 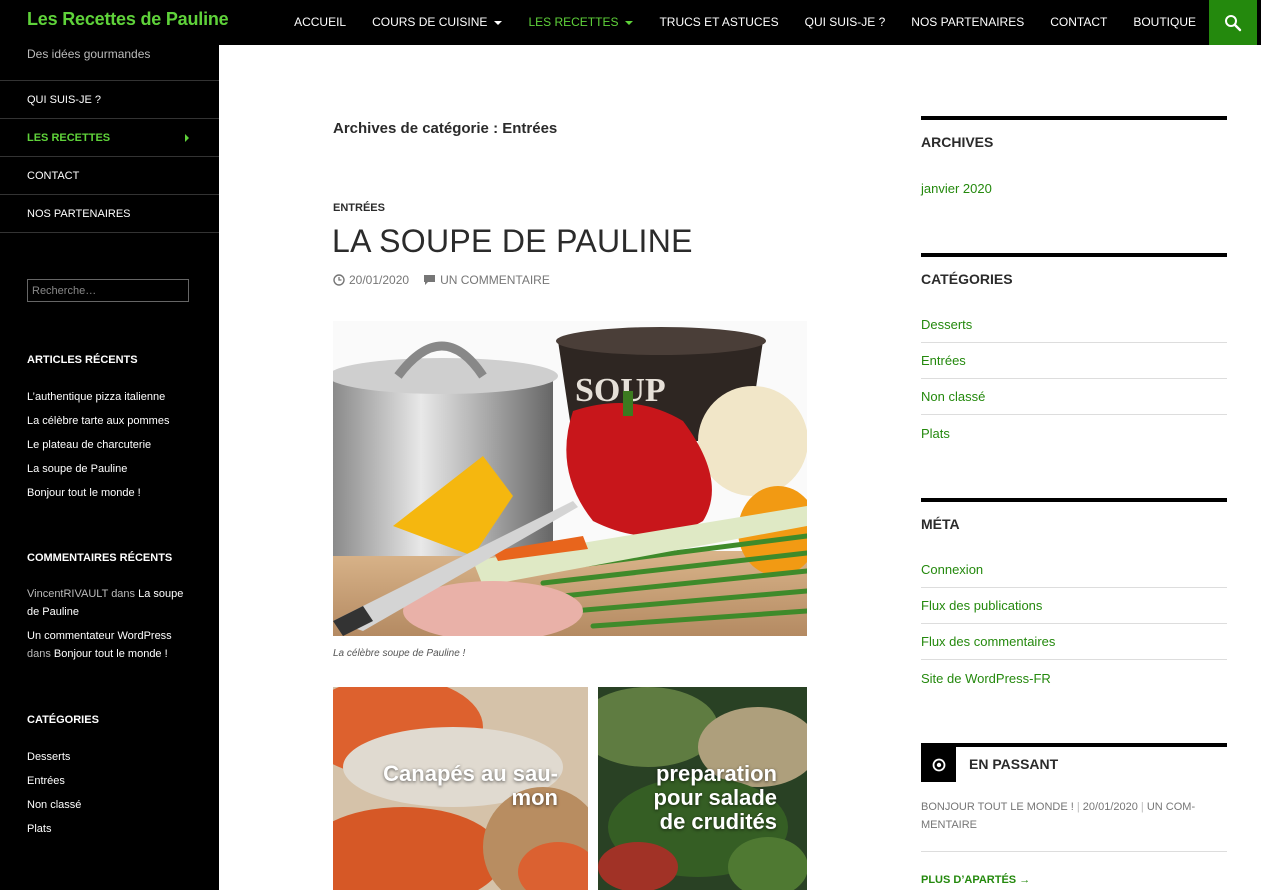 What do you see at coordinates (718, 22) in the screenshot?
I see `nav-trucs-et-astuces: TRUCS ET ASTUCES` at bounding box center [718, 22].